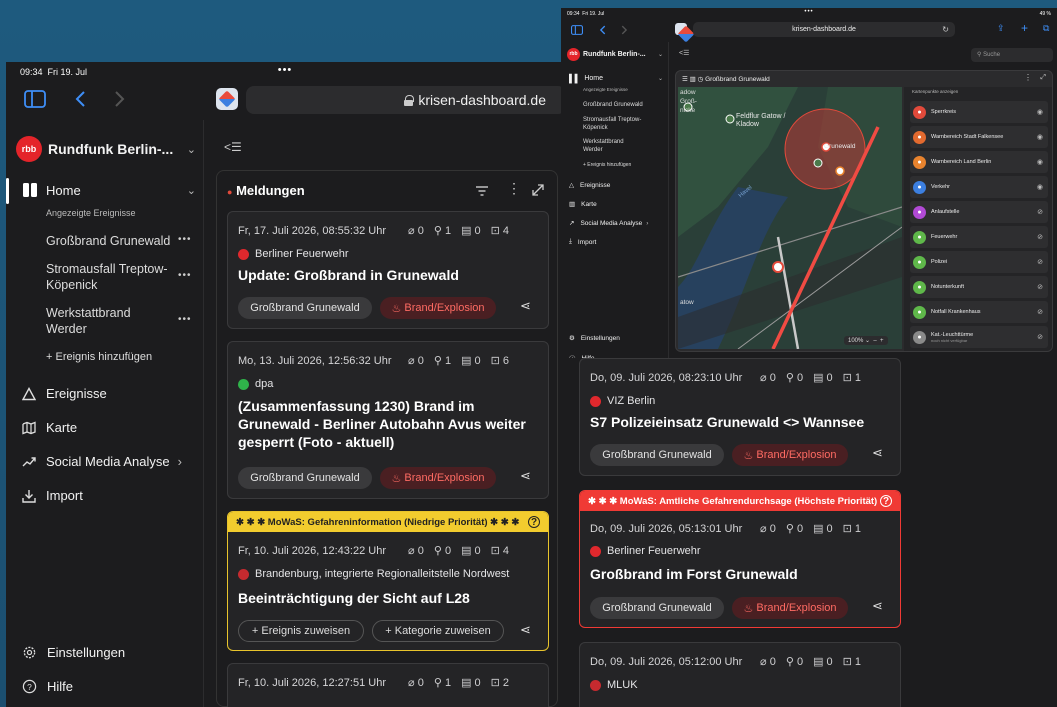  What do you see at coordinates (685, 79) in the screenshot?
I see `list-icon: ☰` at bounding box center [685, 79].